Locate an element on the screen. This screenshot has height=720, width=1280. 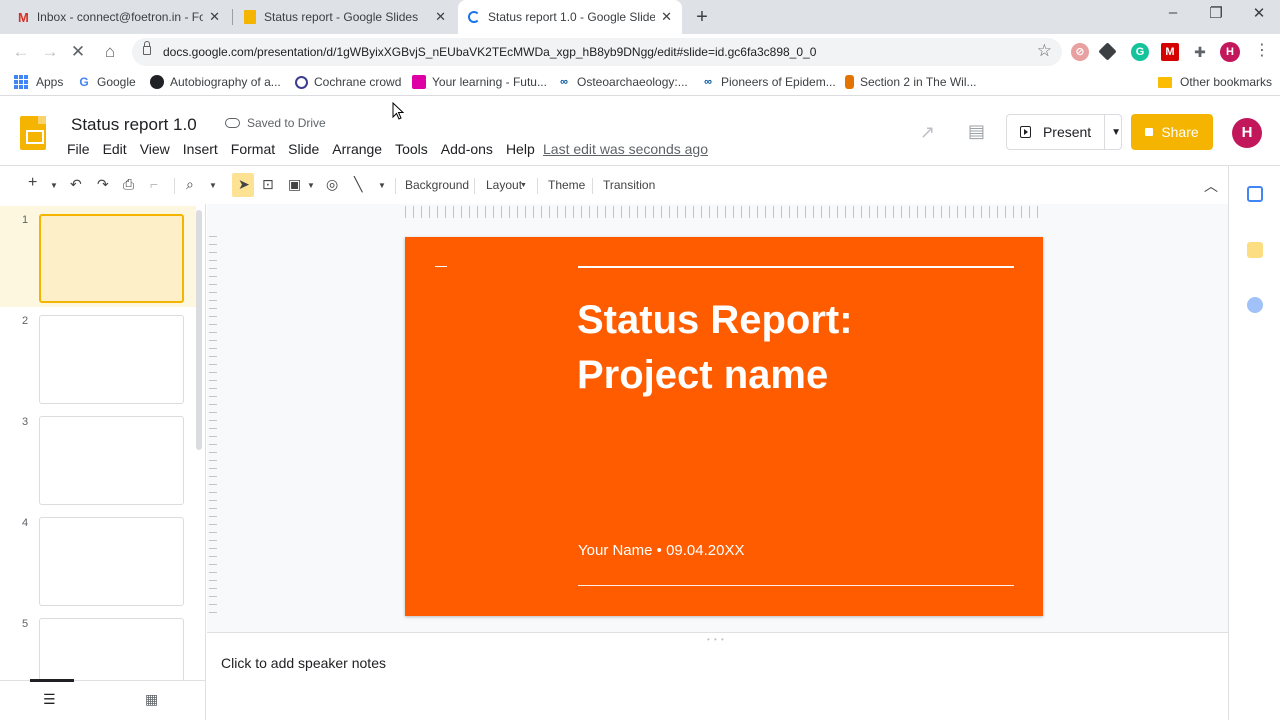
menu-edit: Edit is located at coordinates (115, 149).